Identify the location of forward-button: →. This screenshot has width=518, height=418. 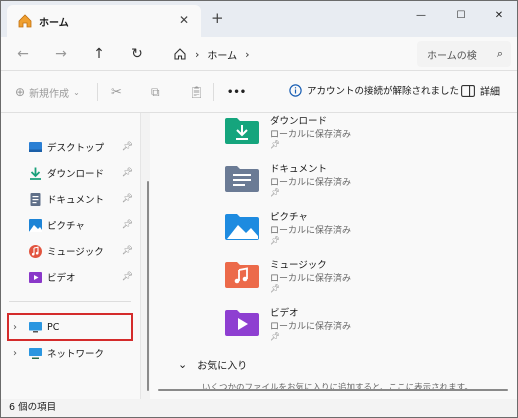
(61, 54).